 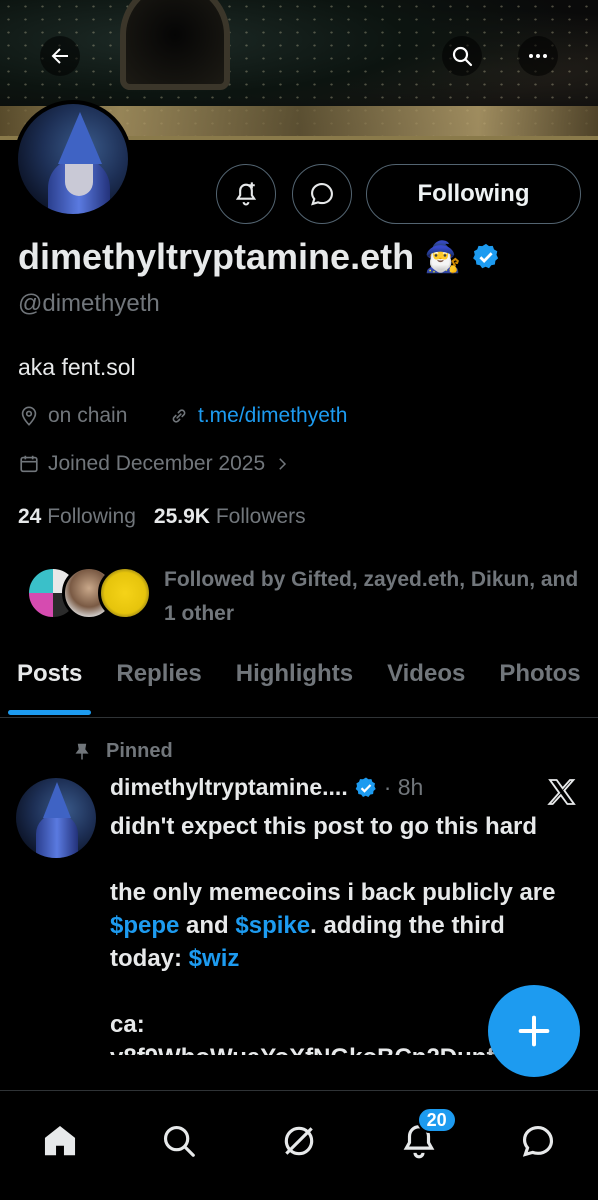 What do you see at coordinates (562, 792) in the screenshot?
I see `x-logo-icon` at bounding box center [562, 792].